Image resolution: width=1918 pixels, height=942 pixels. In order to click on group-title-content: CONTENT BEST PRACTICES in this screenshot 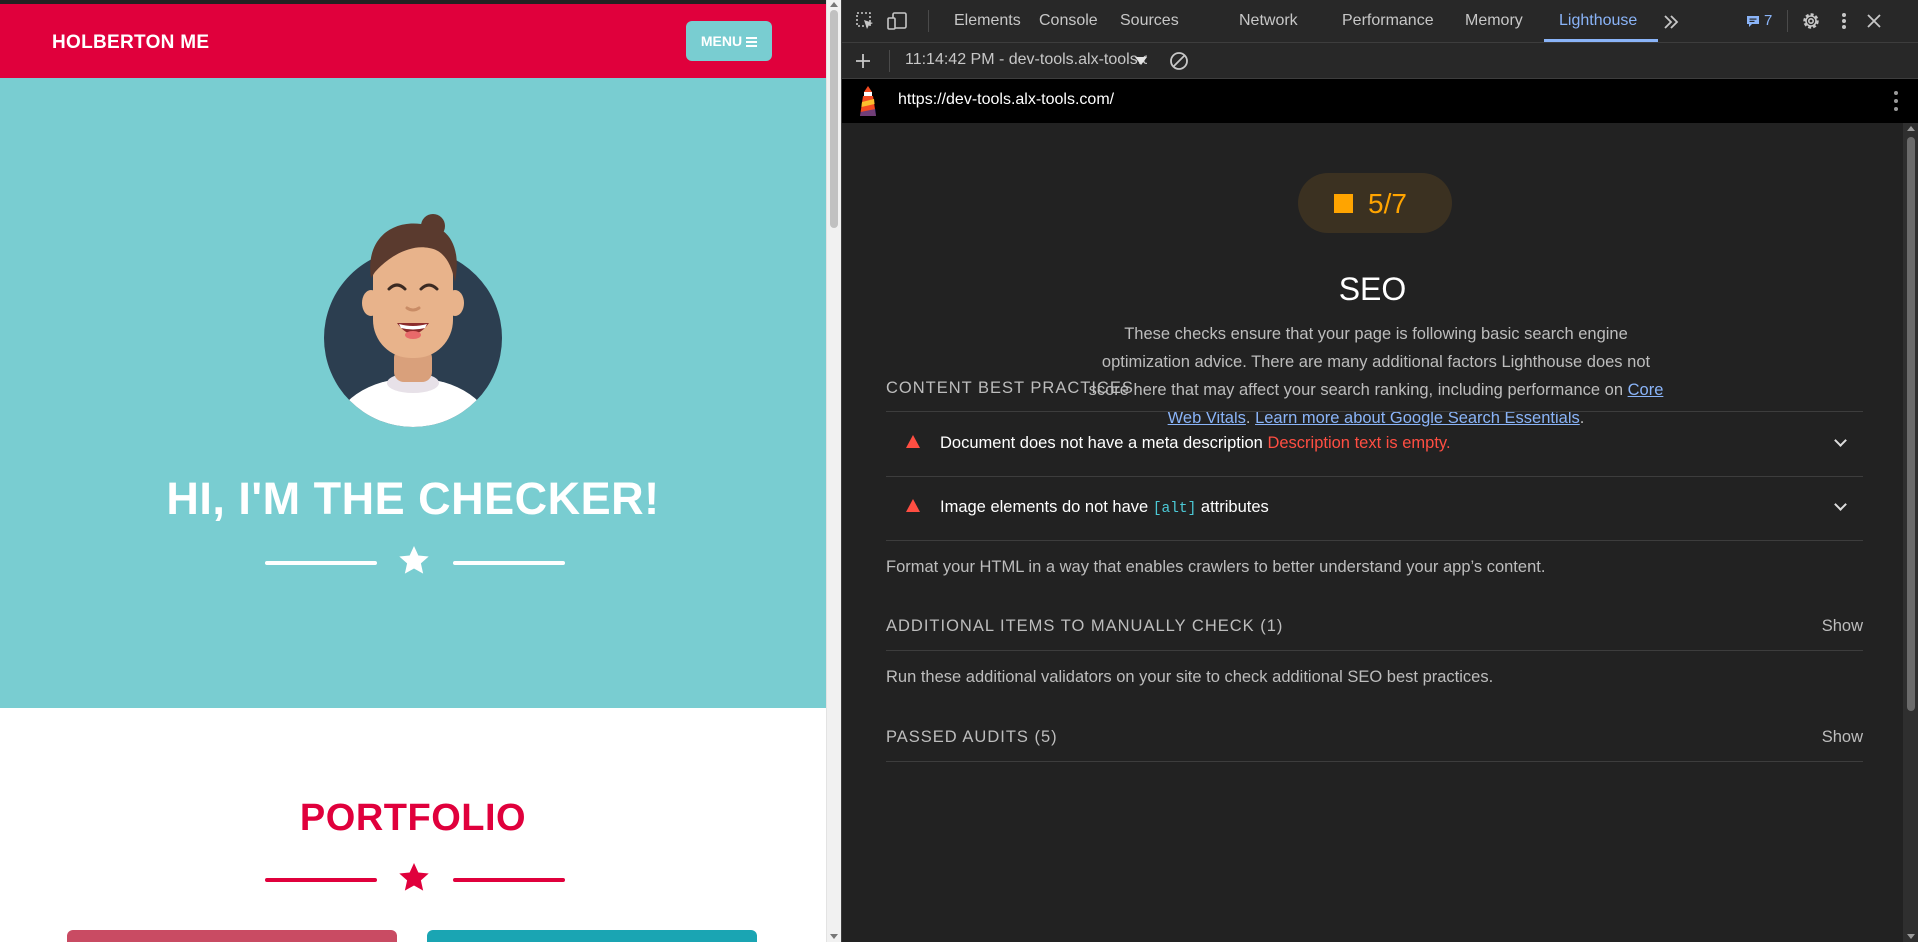, I will do `click(1010, 388)`.